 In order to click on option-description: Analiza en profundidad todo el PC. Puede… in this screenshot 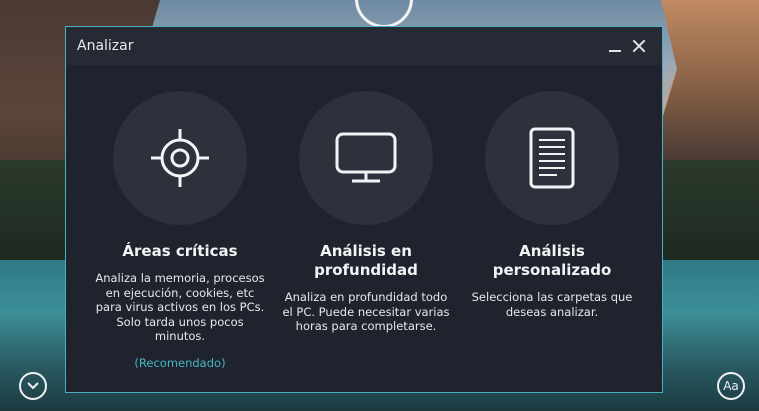, I will do `click(366, 311)`.